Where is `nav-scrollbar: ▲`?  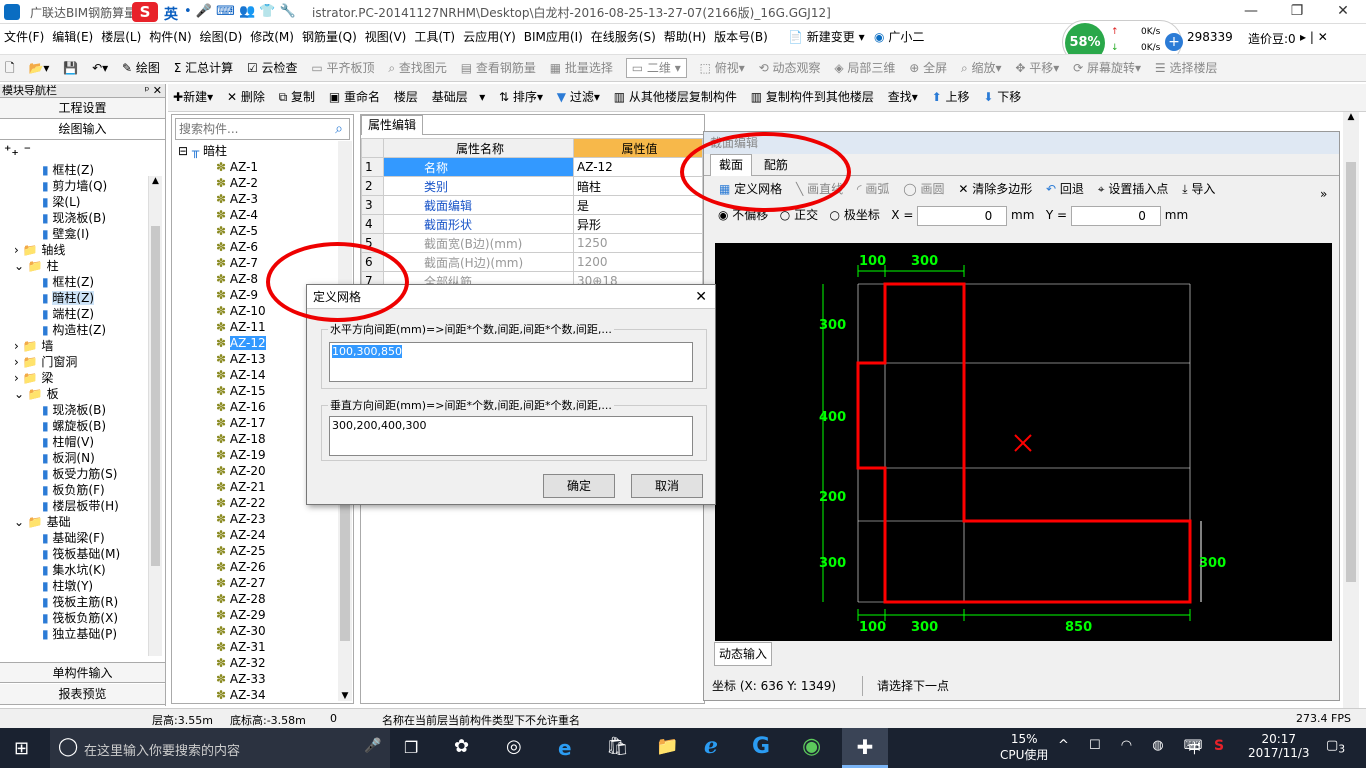
nav-scrollbar: ▲ is located at coordinates (155, 416).